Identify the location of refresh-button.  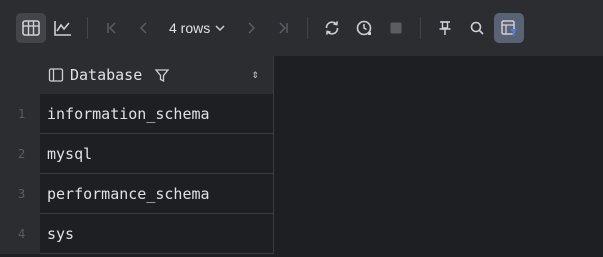
(332, 28).